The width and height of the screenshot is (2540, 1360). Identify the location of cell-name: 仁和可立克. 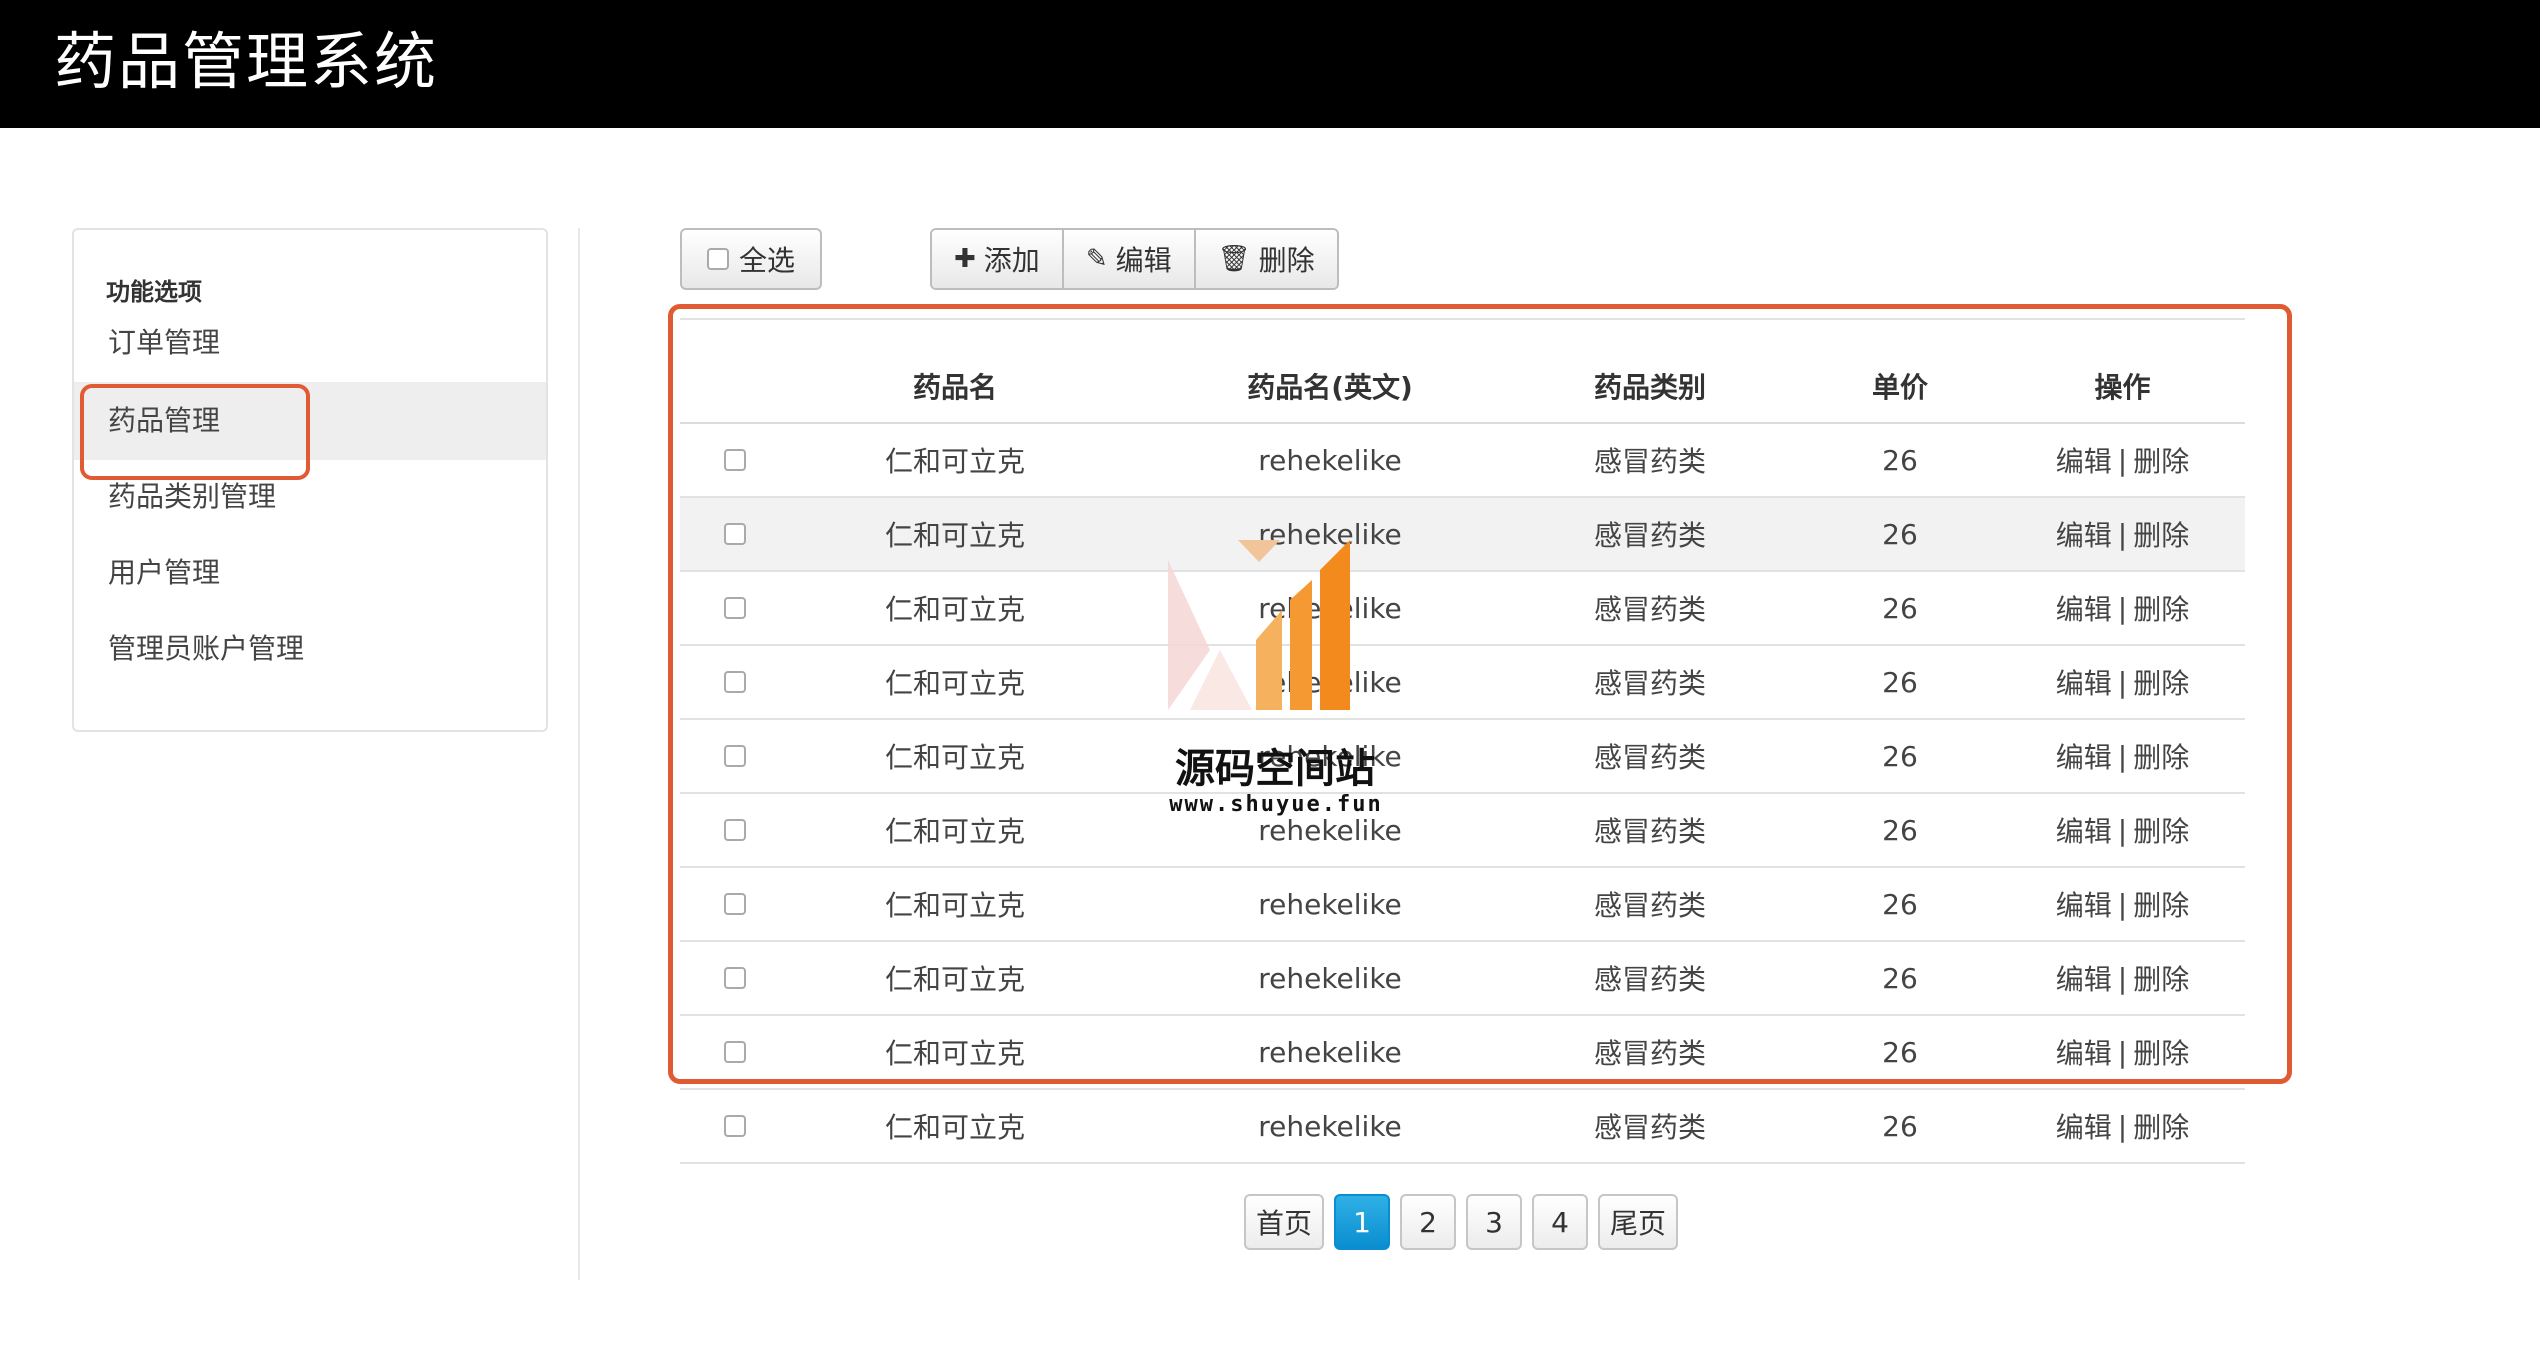
(954, 1127).